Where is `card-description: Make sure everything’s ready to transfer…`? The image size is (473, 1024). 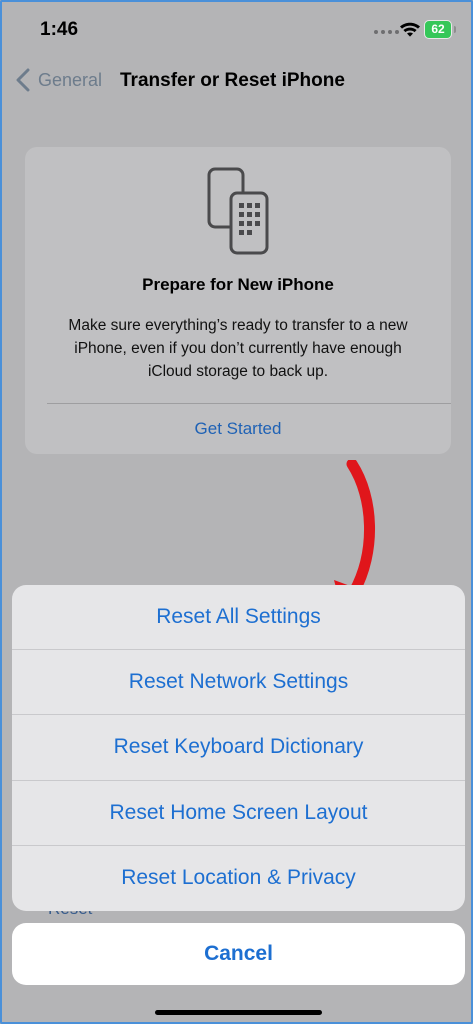 card-description: Make sure everything’s ready to transfer… is located at coordinates (238, 348).